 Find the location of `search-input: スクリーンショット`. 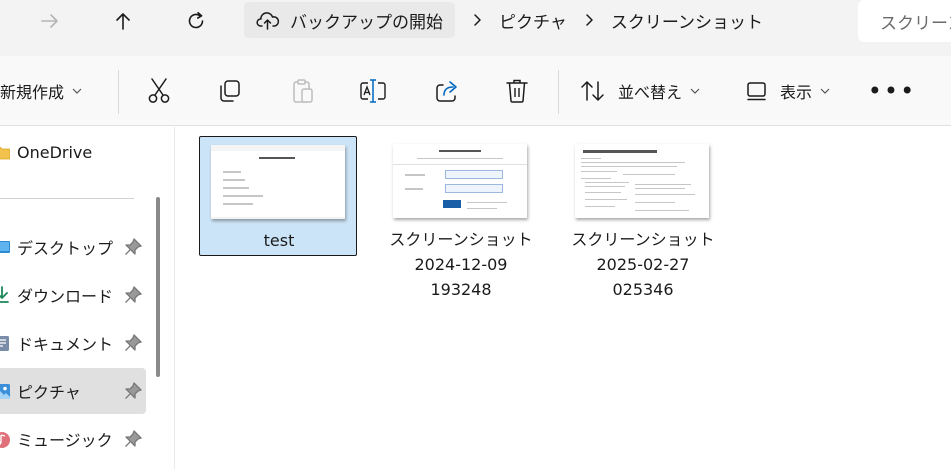

search-input: スクリーンショット is located at coordinates (904, 21).